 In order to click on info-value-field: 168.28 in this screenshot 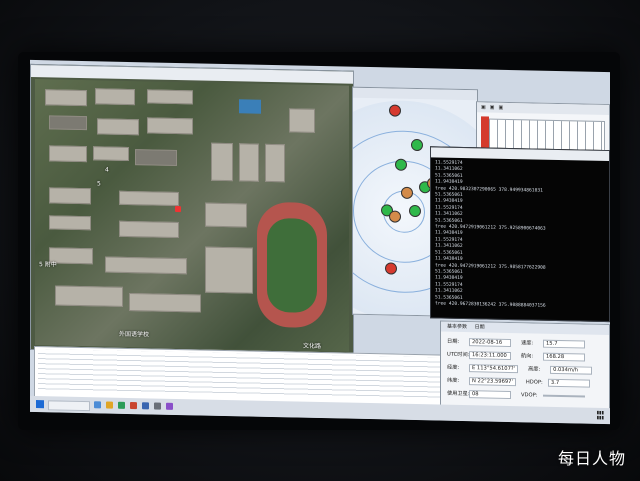, I will do `click(564, 357)`.